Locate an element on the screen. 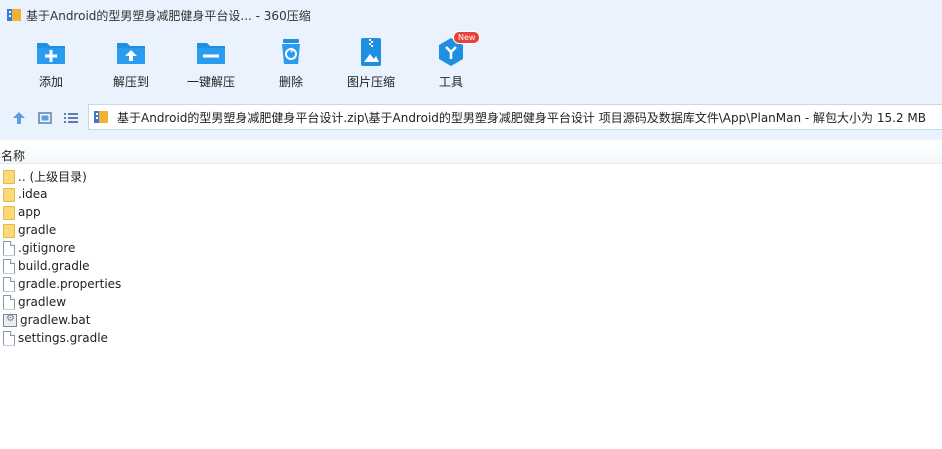 The width and height of the screenshot is (942, 449). file-name: gradlew.bat is located at coordinates (55, 320).